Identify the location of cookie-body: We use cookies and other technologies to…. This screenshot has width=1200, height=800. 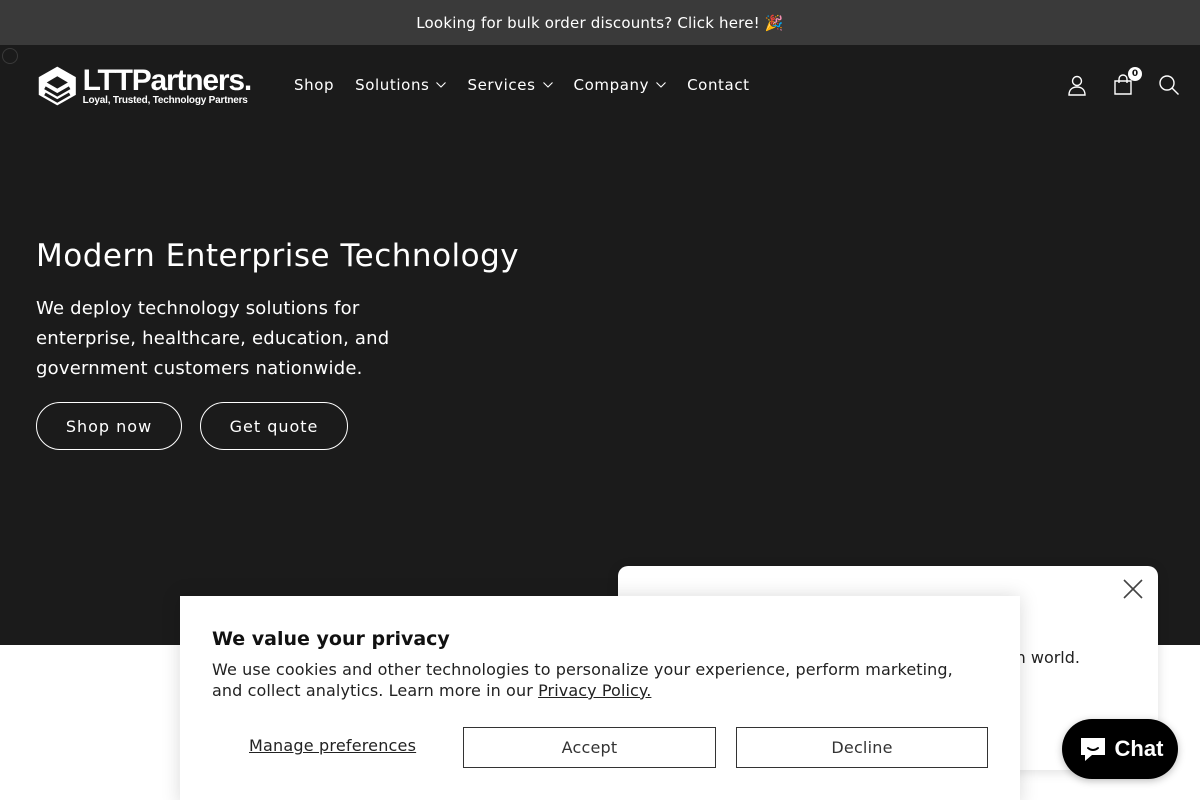
(597, 680).